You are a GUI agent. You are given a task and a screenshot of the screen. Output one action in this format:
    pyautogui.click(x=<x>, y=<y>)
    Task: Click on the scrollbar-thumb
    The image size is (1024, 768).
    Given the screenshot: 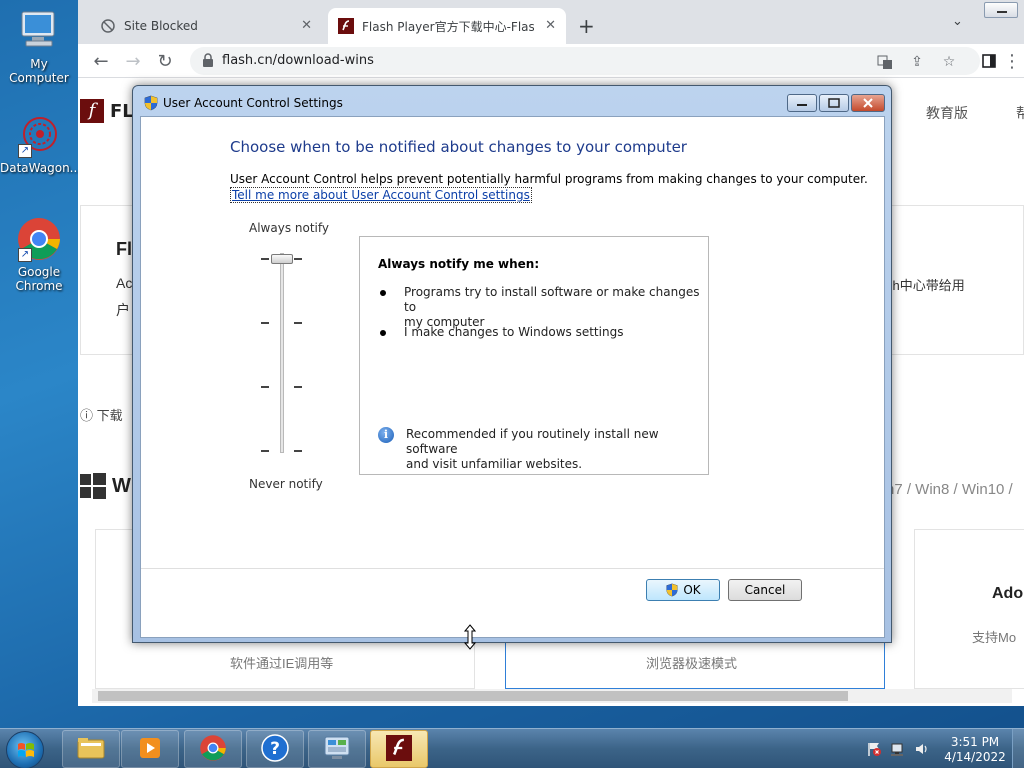 What is the action you would take?
    pyautogui.click(x=473, y=696)
    